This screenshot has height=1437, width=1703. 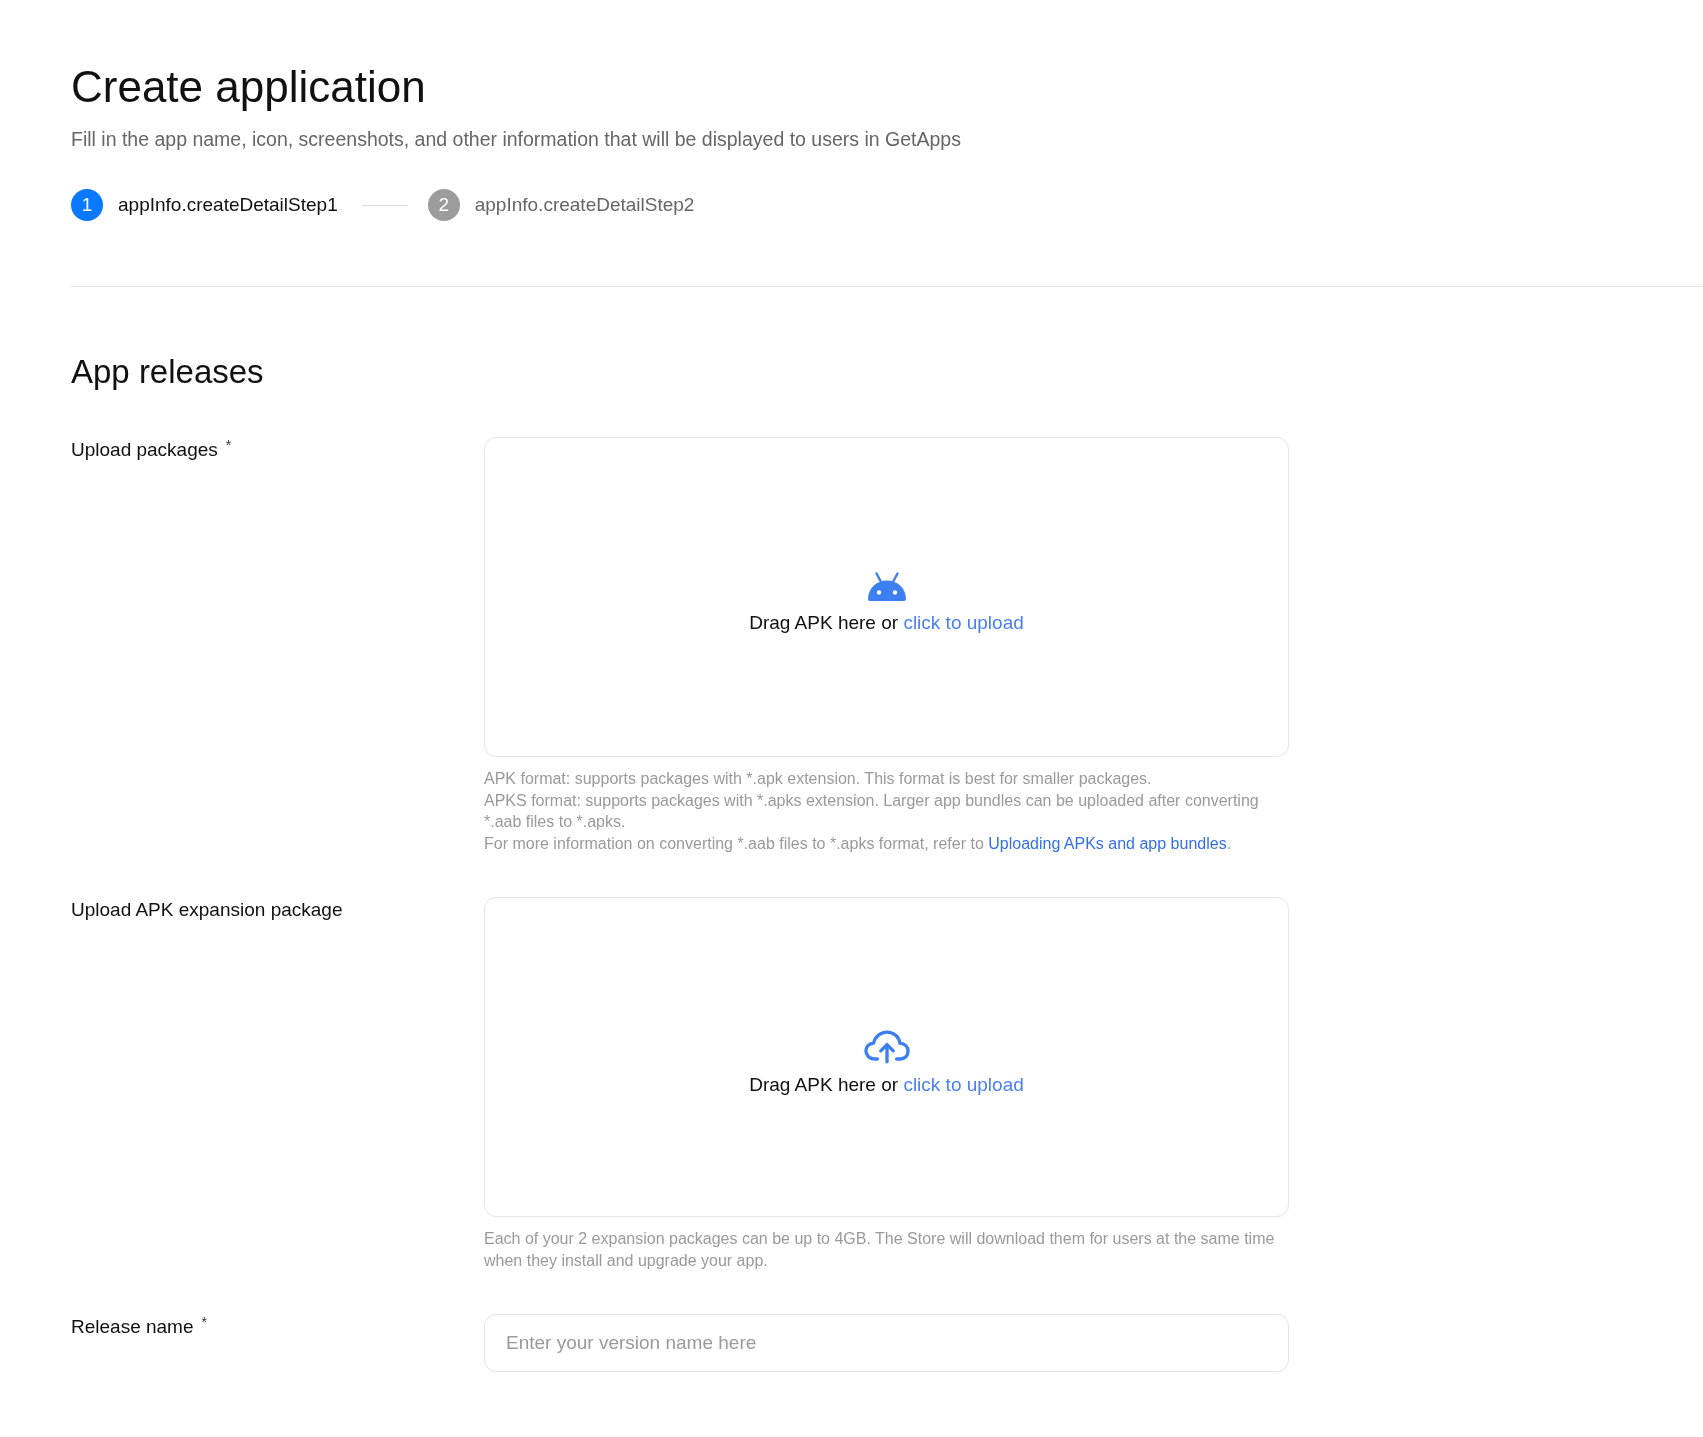 I want to click on step-number: 2, so click(x=443, y=205).